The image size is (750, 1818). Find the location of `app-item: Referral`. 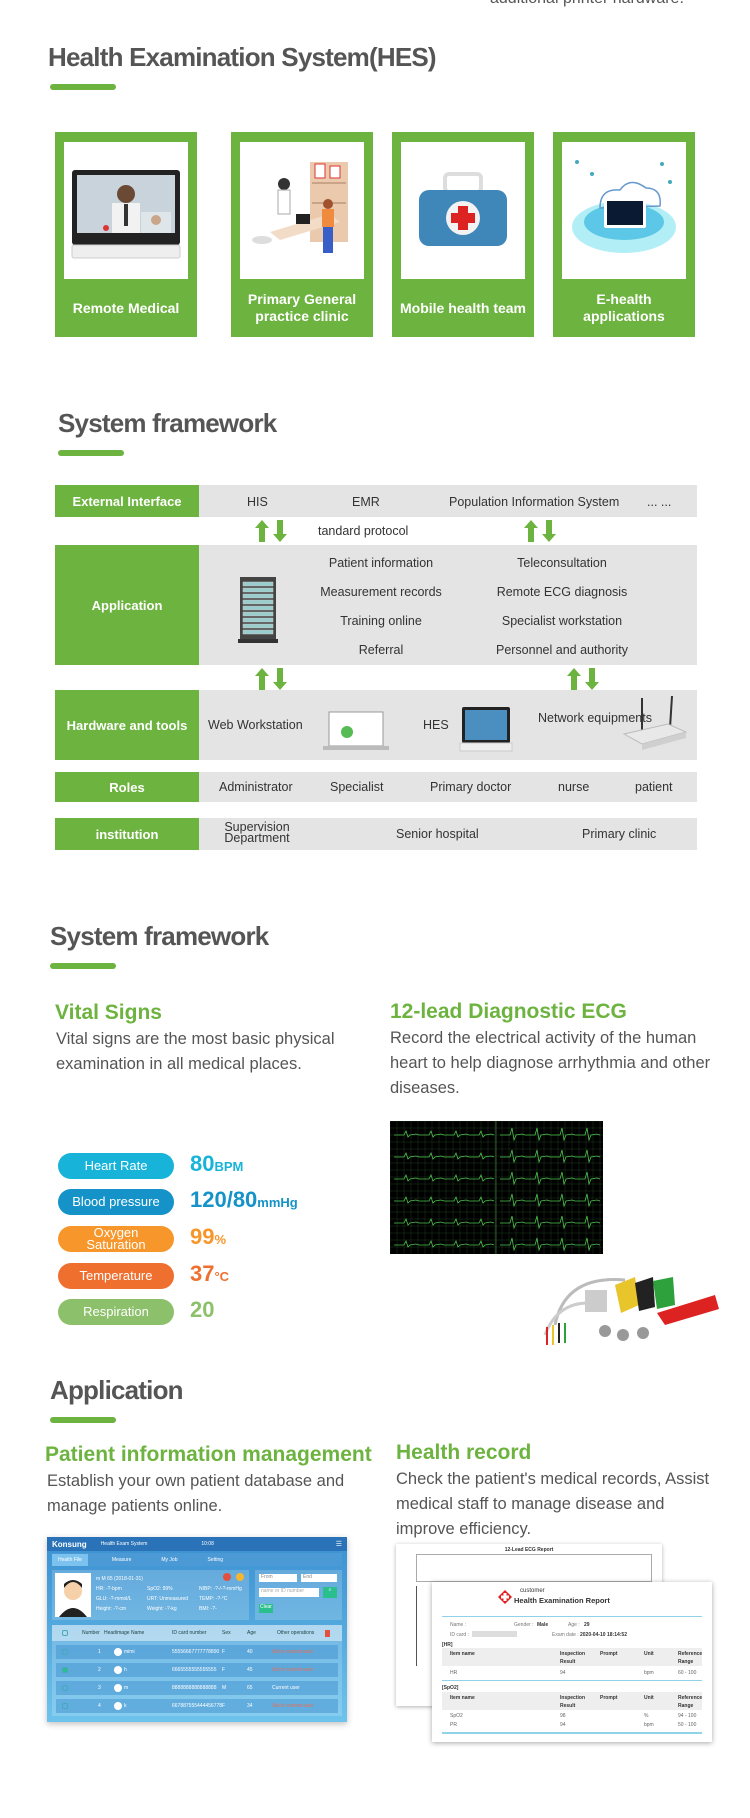

app-item: Referral is located at coordinates (381, 650).